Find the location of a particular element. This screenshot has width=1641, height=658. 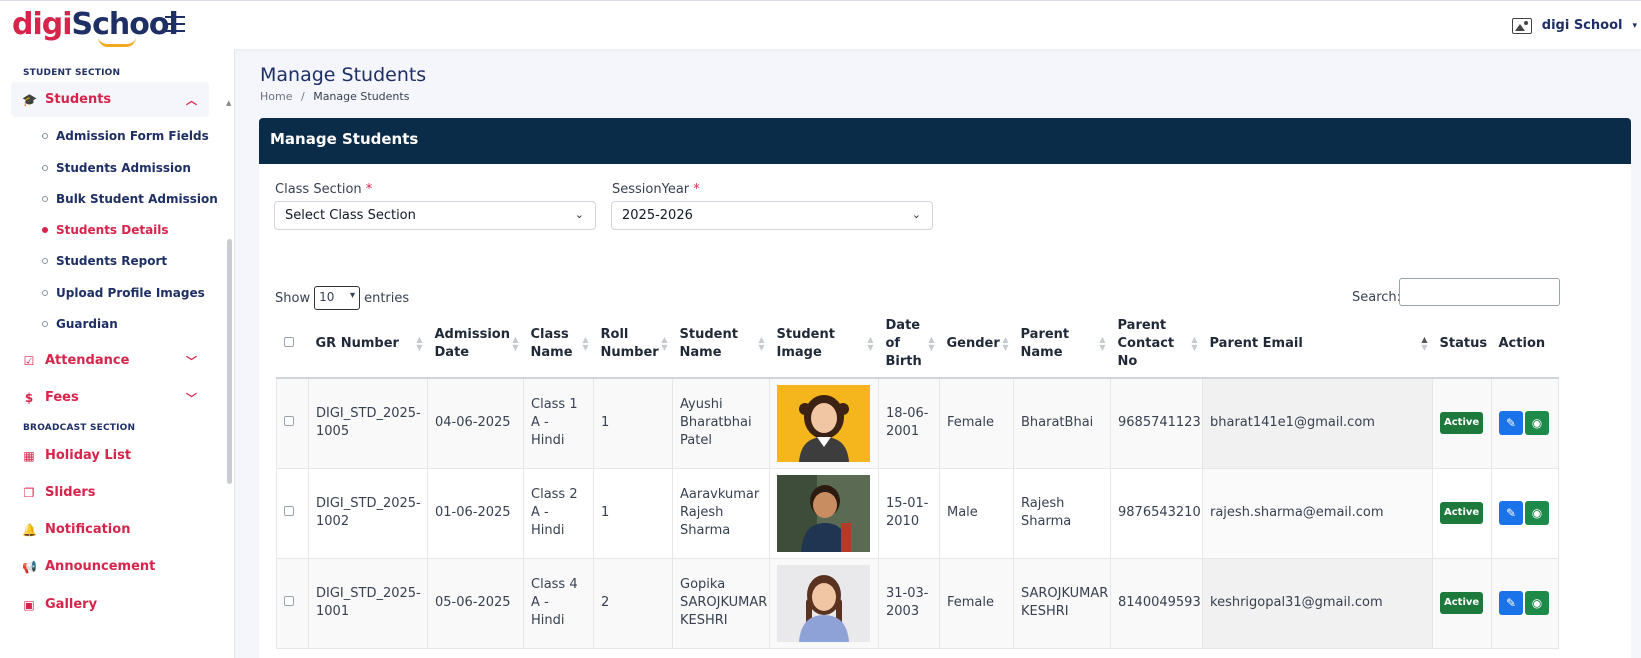

cell-class-name: Class 4 A - Hindi is located at coordinates (558, 603).